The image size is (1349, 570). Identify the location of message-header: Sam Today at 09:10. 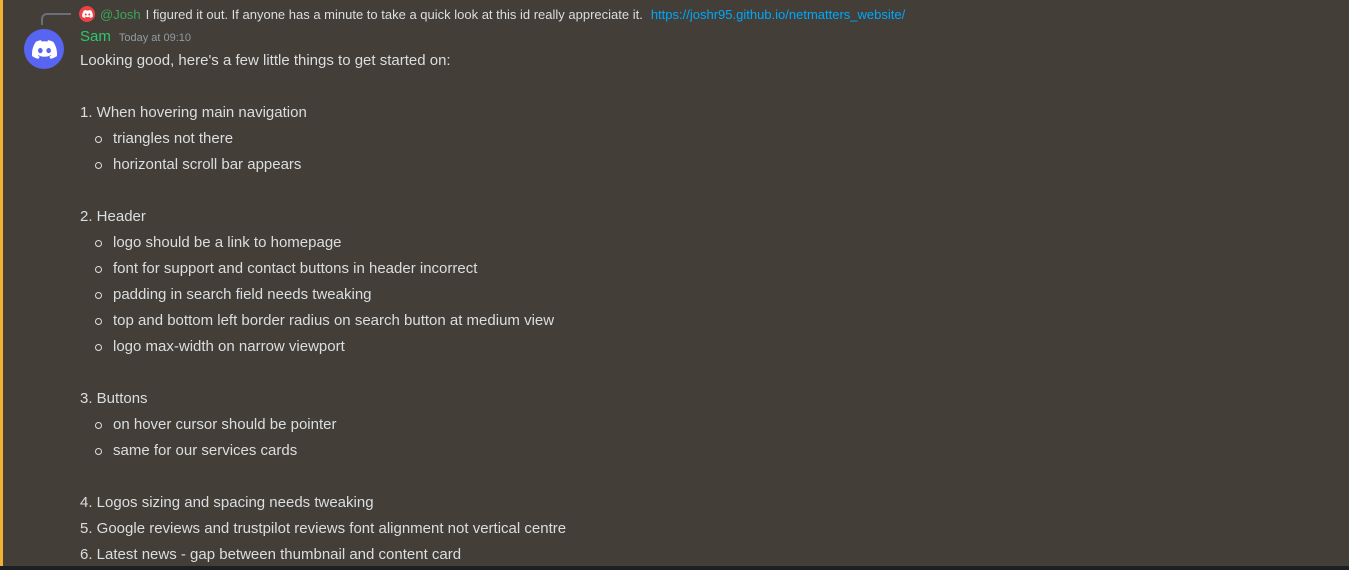
(135, 36).